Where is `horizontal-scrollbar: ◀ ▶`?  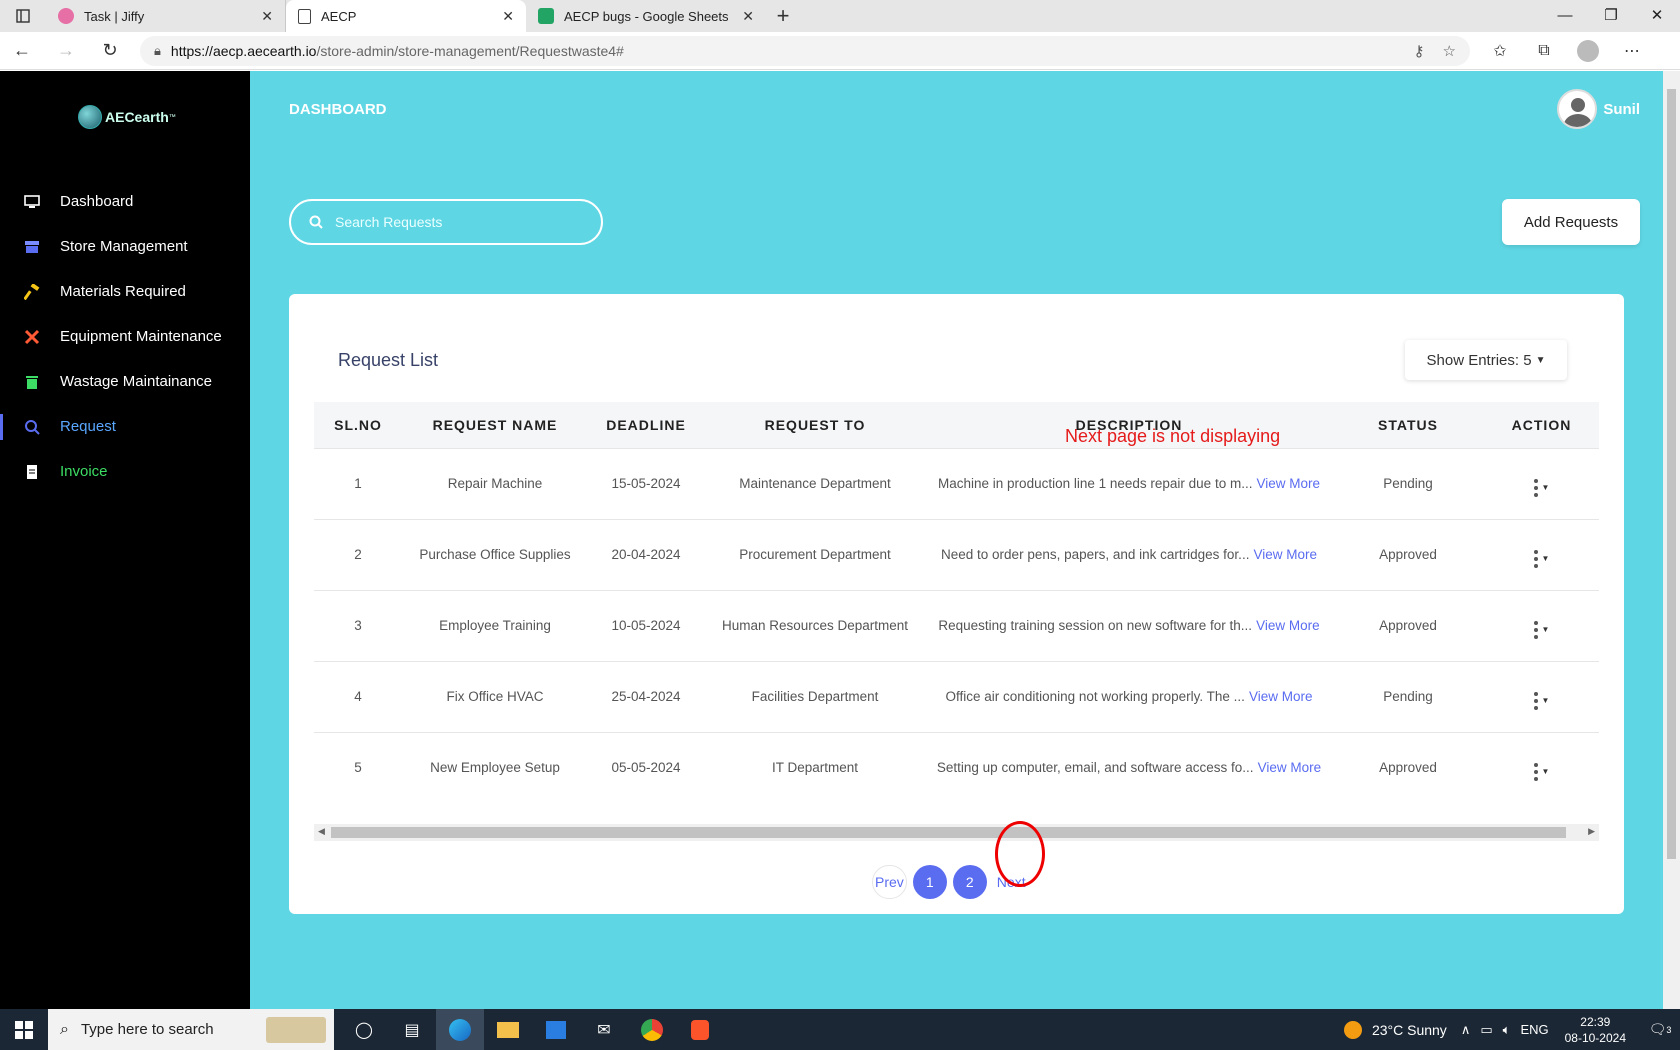
horizontal-scrollbar: ◀ ▶ is located at coordinates (956, 832).